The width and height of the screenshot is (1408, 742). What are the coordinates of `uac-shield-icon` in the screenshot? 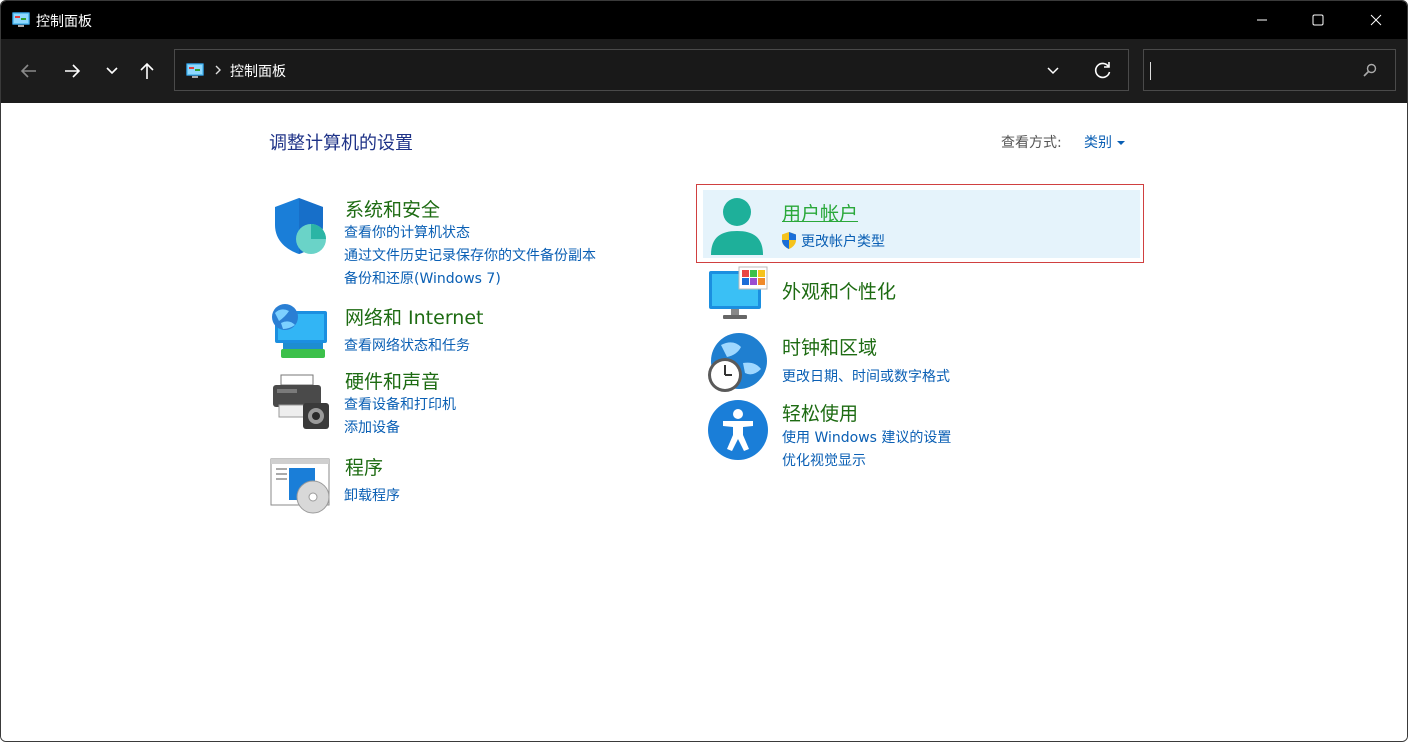 It's located at (789, 242).